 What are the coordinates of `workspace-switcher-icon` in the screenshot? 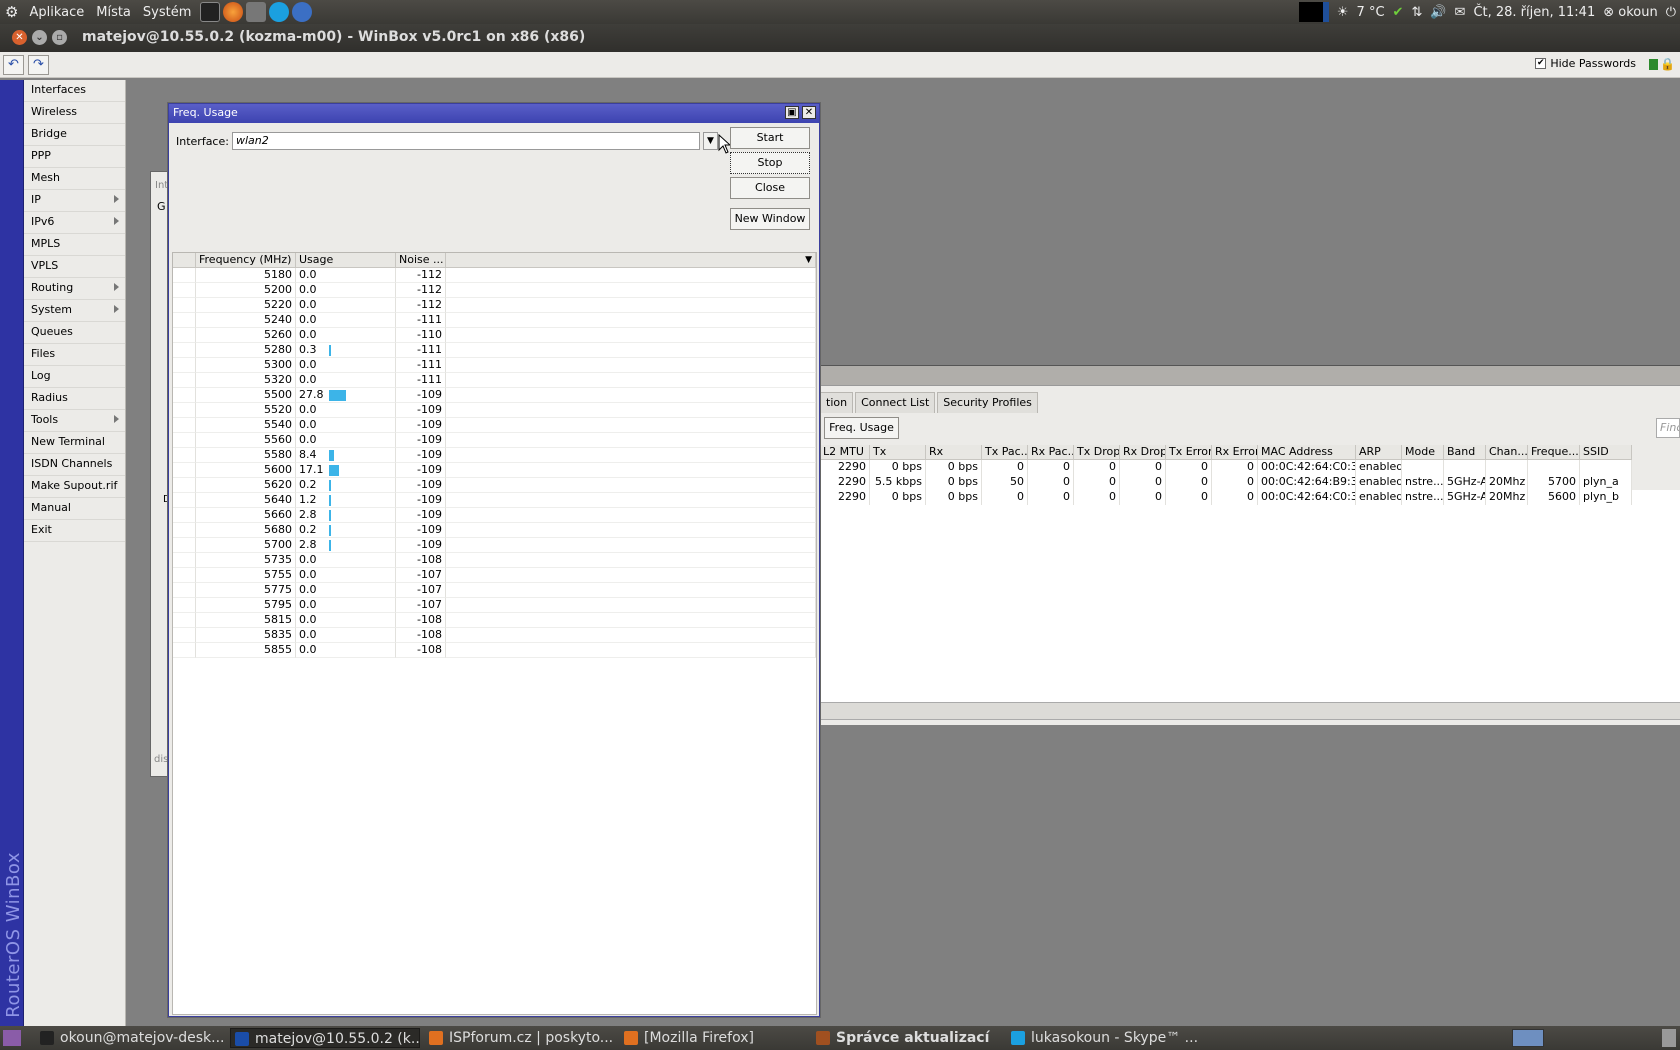 It's located at (1528, 1038).